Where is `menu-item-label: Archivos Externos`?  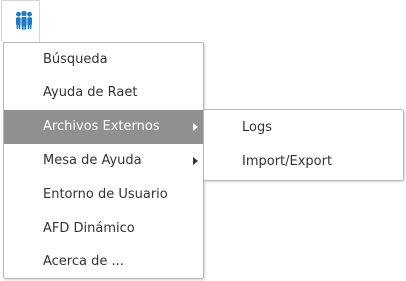
menu-item-label: Archivos Externos is located at coordinates (101, 126).